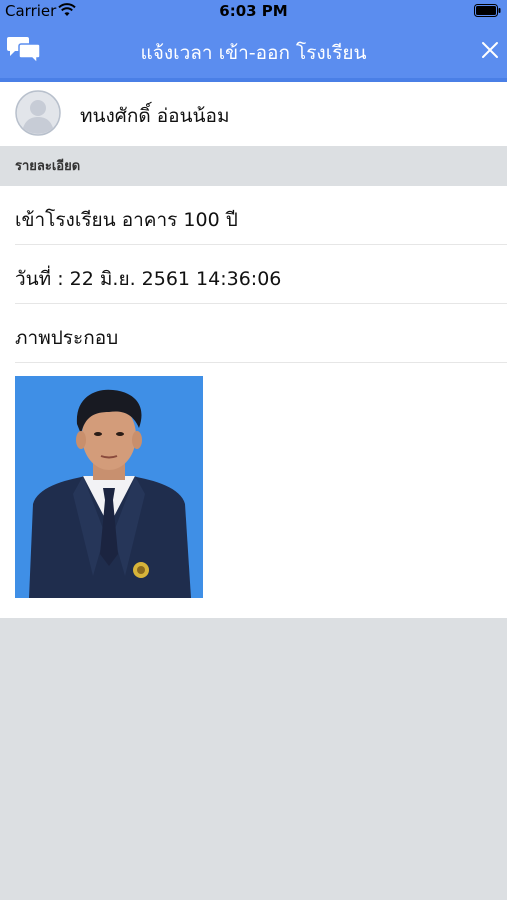  What do you see at coordinates (155, 116) in the screenshot?
I see `profile-name: ทนงศักดิ์ อ่อนน้อม` at bounding box center [155, 116].